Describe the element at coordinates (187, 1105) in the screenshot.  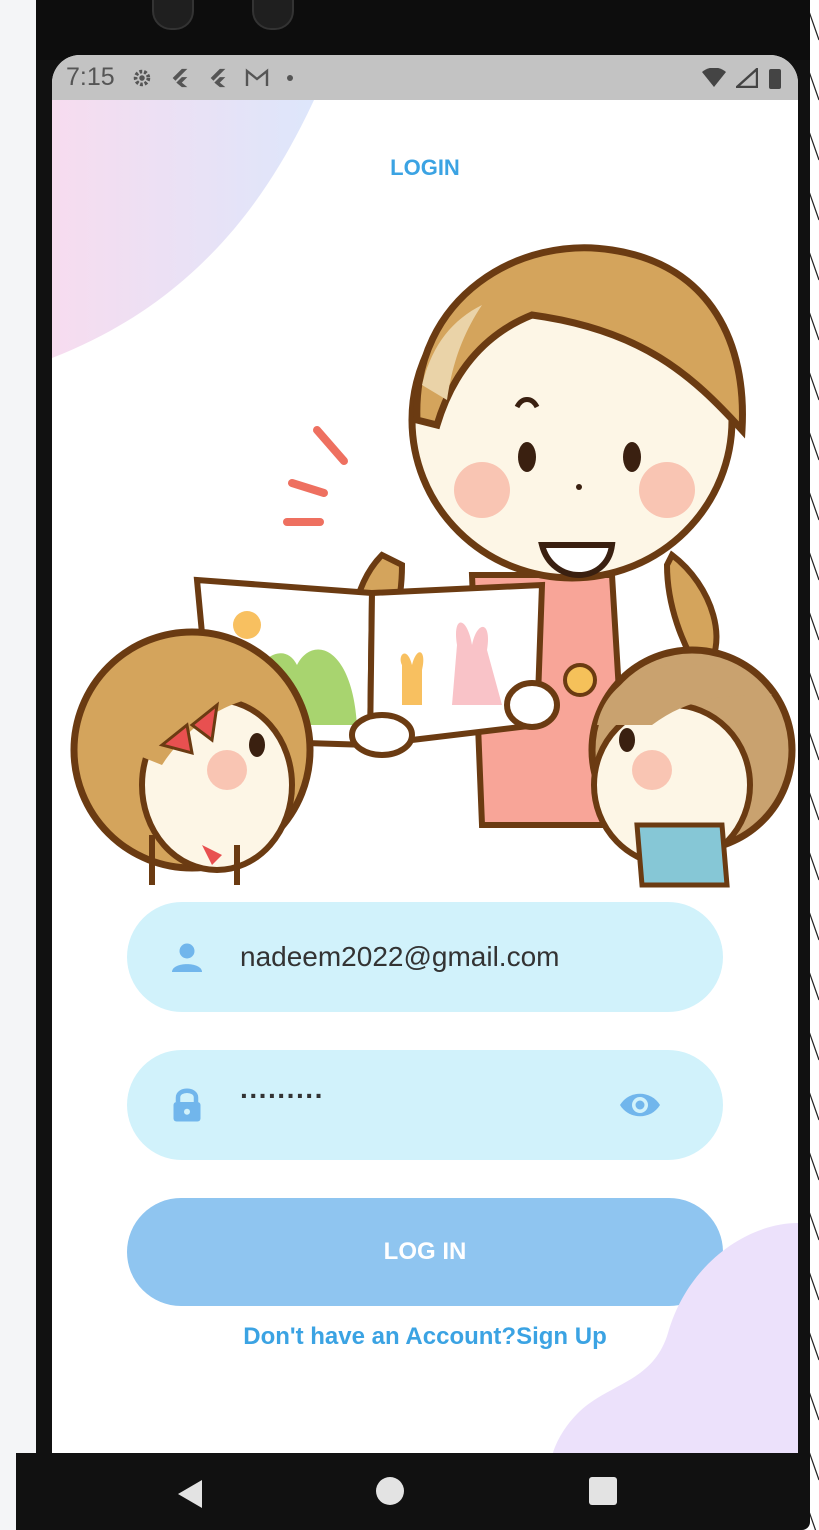
I see `lock-icon` at that location.